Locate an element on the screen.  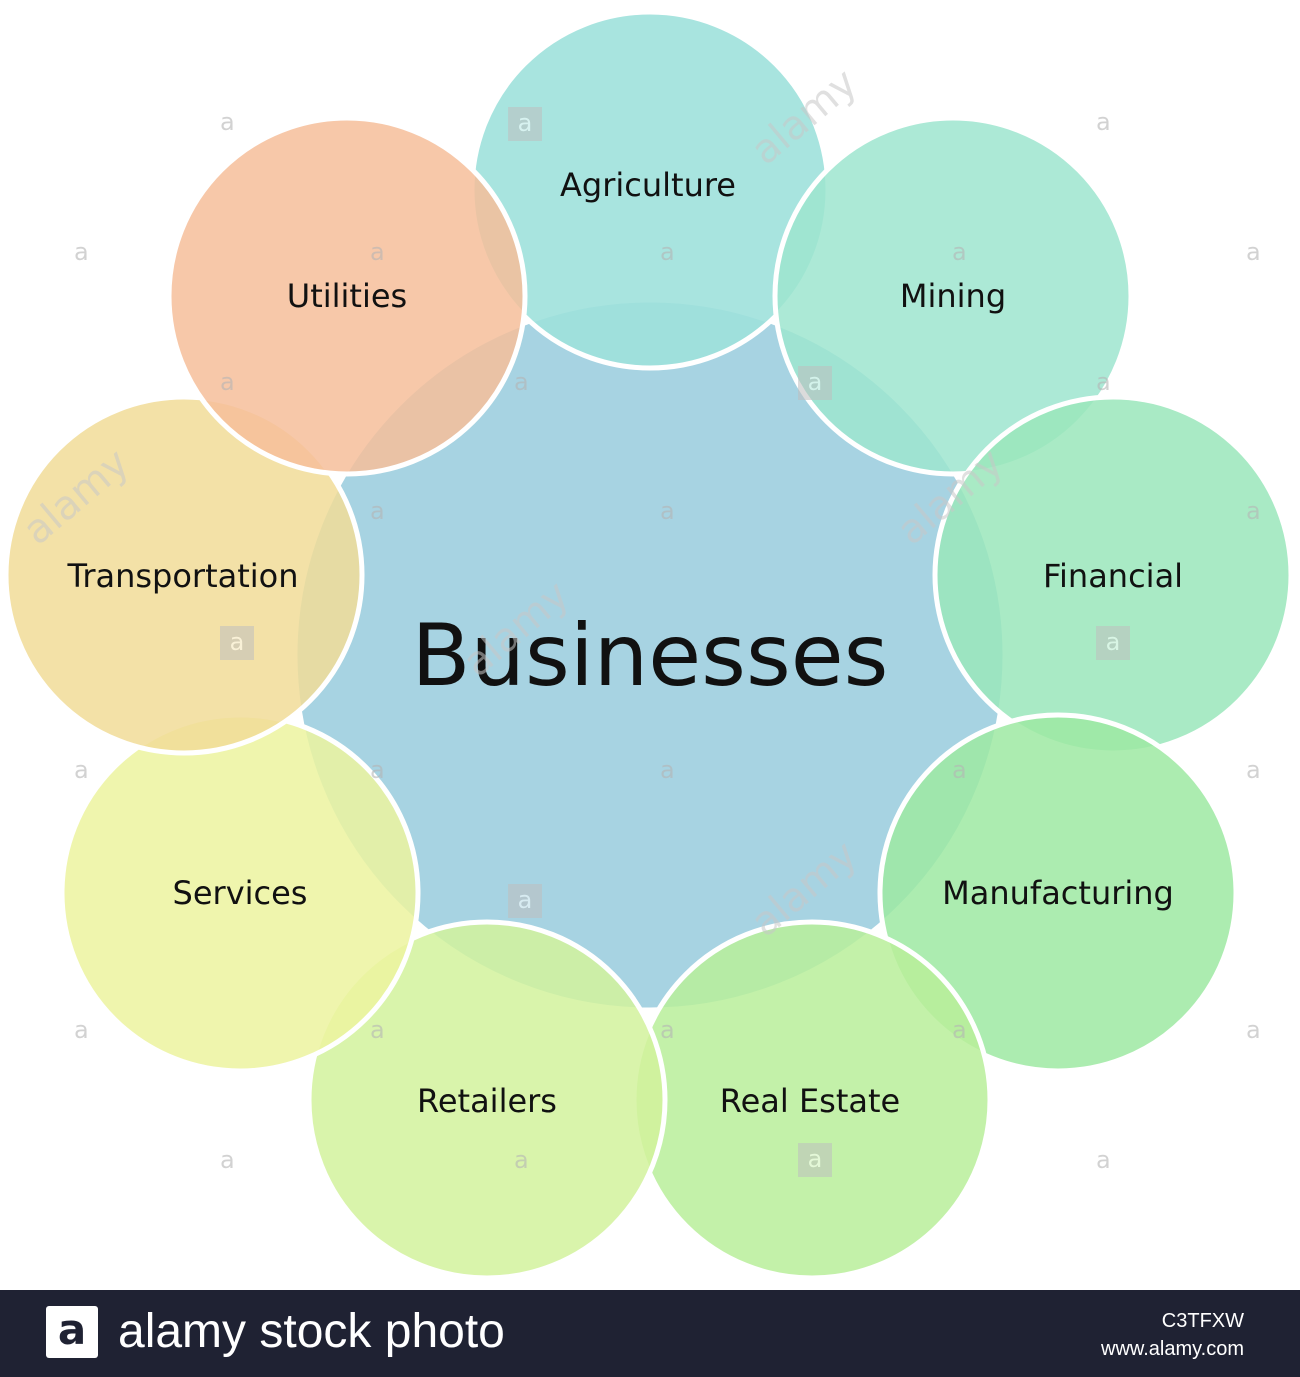
node-label-retailers: Retailers is located at coordinates (487, 1101).